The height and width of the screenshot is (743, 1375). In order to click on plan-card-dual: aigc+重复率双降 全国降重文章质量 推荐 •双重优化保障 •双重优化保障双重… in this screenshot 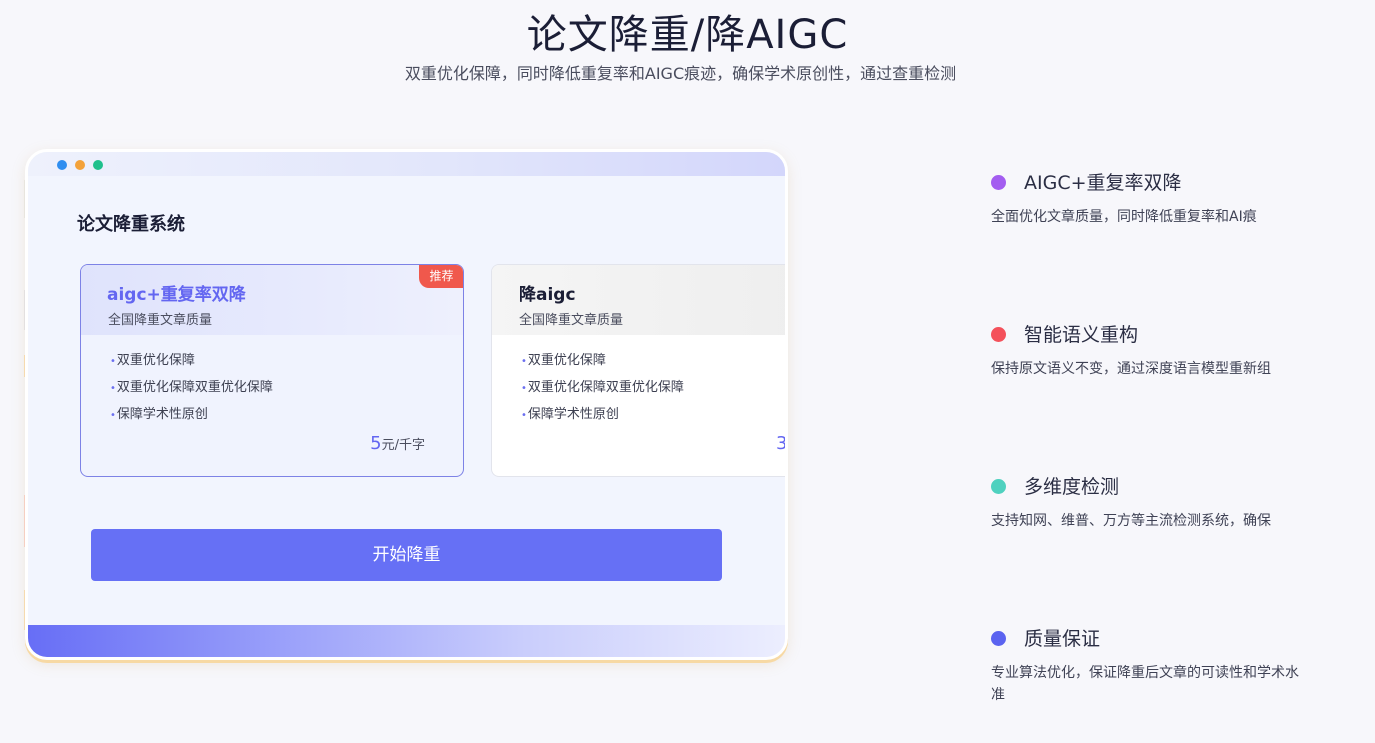, I will do `click(272, 370)`.